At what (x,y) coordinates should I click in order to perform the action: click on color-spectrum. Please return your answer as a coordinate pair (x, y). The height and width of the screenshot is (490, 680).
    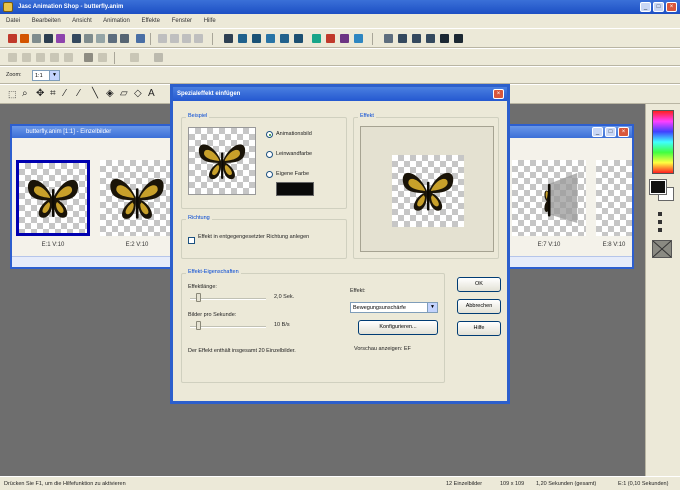
    Looking at the image, I should click on (663, 142).